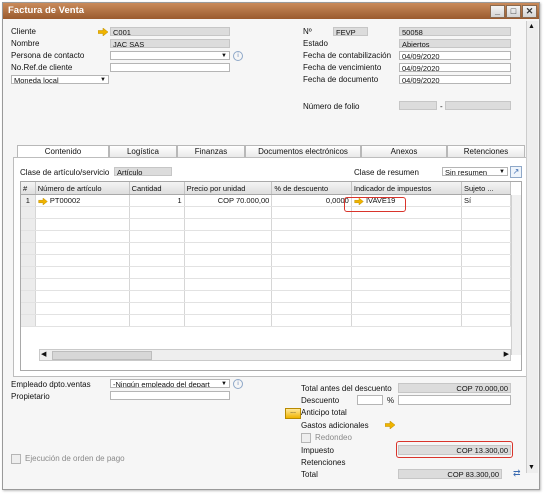 This screenshot has width=557, height=495. Describe the element at coordinates (486, 200) in the screenshot. I see `subject-cell: Sí` at that location.